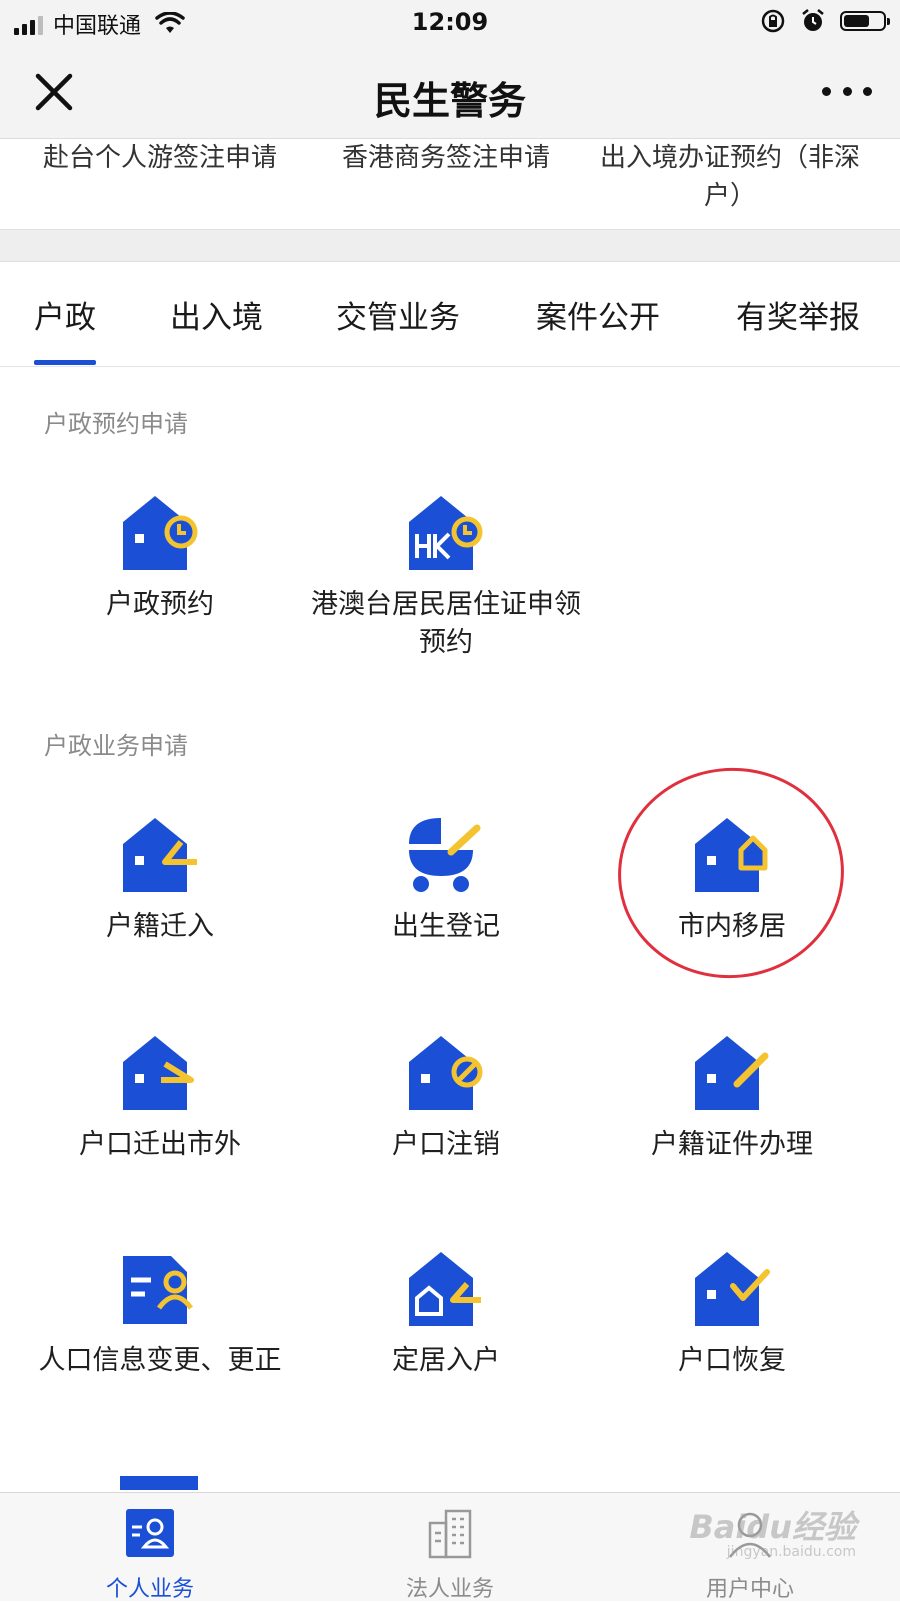 Image resolution: width=900 pixels, height=1603 pixels. I want to click on grid-item-label: 户口迁出市外, so click(160, 1144).